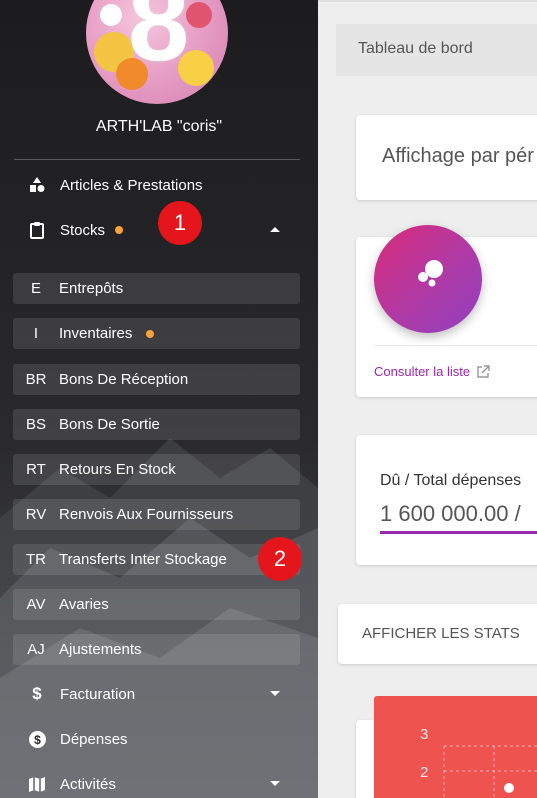 This screenshot has height=798, width=537. What do you see at coordinates (157, 782) in the screenshot?
I see `menu-item-activites: Activités` at bounding box center [157, 782].